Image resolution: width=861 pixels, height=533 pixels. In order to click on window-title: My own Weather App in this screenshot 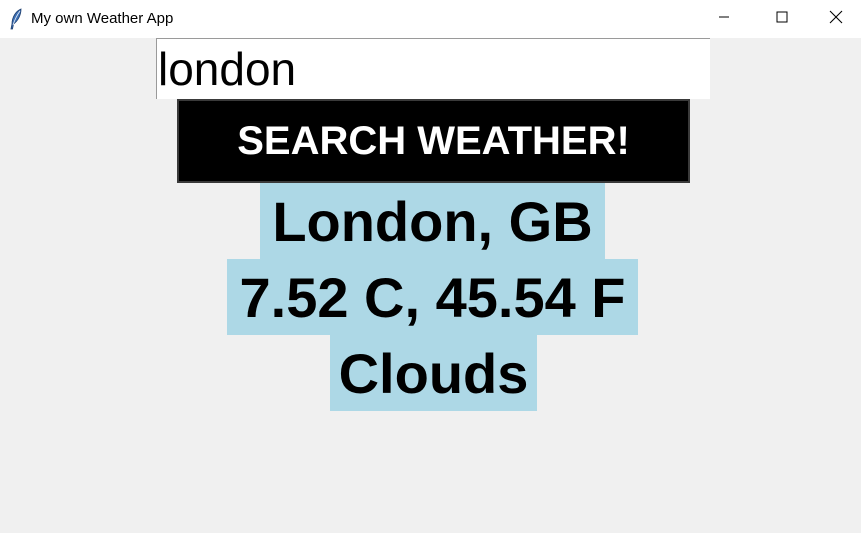, I will do `click(102, 18)`.